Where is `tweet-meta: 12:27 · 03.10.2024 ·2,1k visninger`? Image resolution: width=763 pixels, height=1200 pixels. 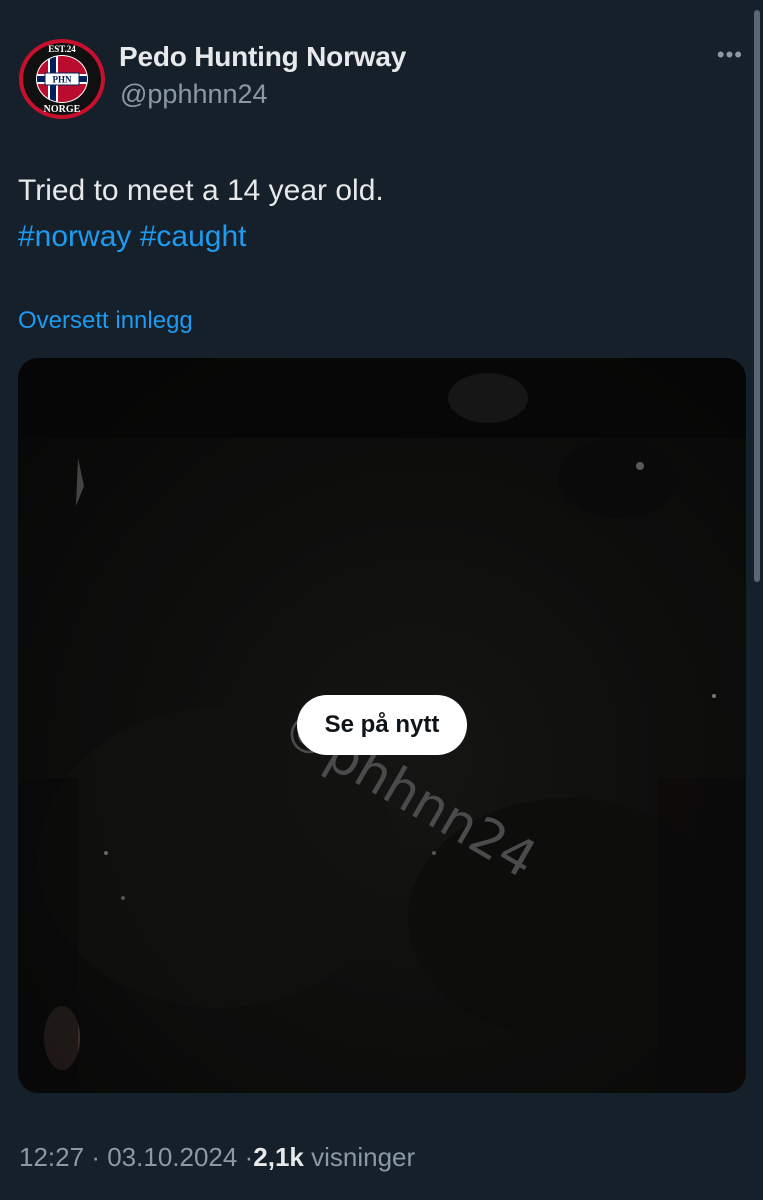 tweet-meta: 12:27 · 03.10.2024 ·2,1k visninger is located at coordinates (217, 1157).